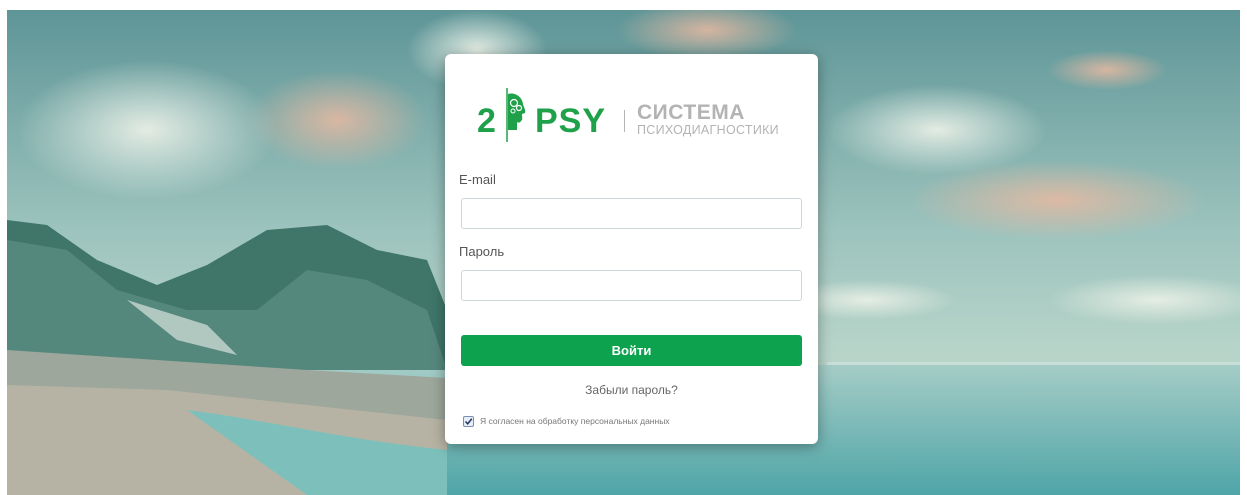  Describe the element at coordinates (624, 121) in the screenshot. I see `logo-separator` at that location.